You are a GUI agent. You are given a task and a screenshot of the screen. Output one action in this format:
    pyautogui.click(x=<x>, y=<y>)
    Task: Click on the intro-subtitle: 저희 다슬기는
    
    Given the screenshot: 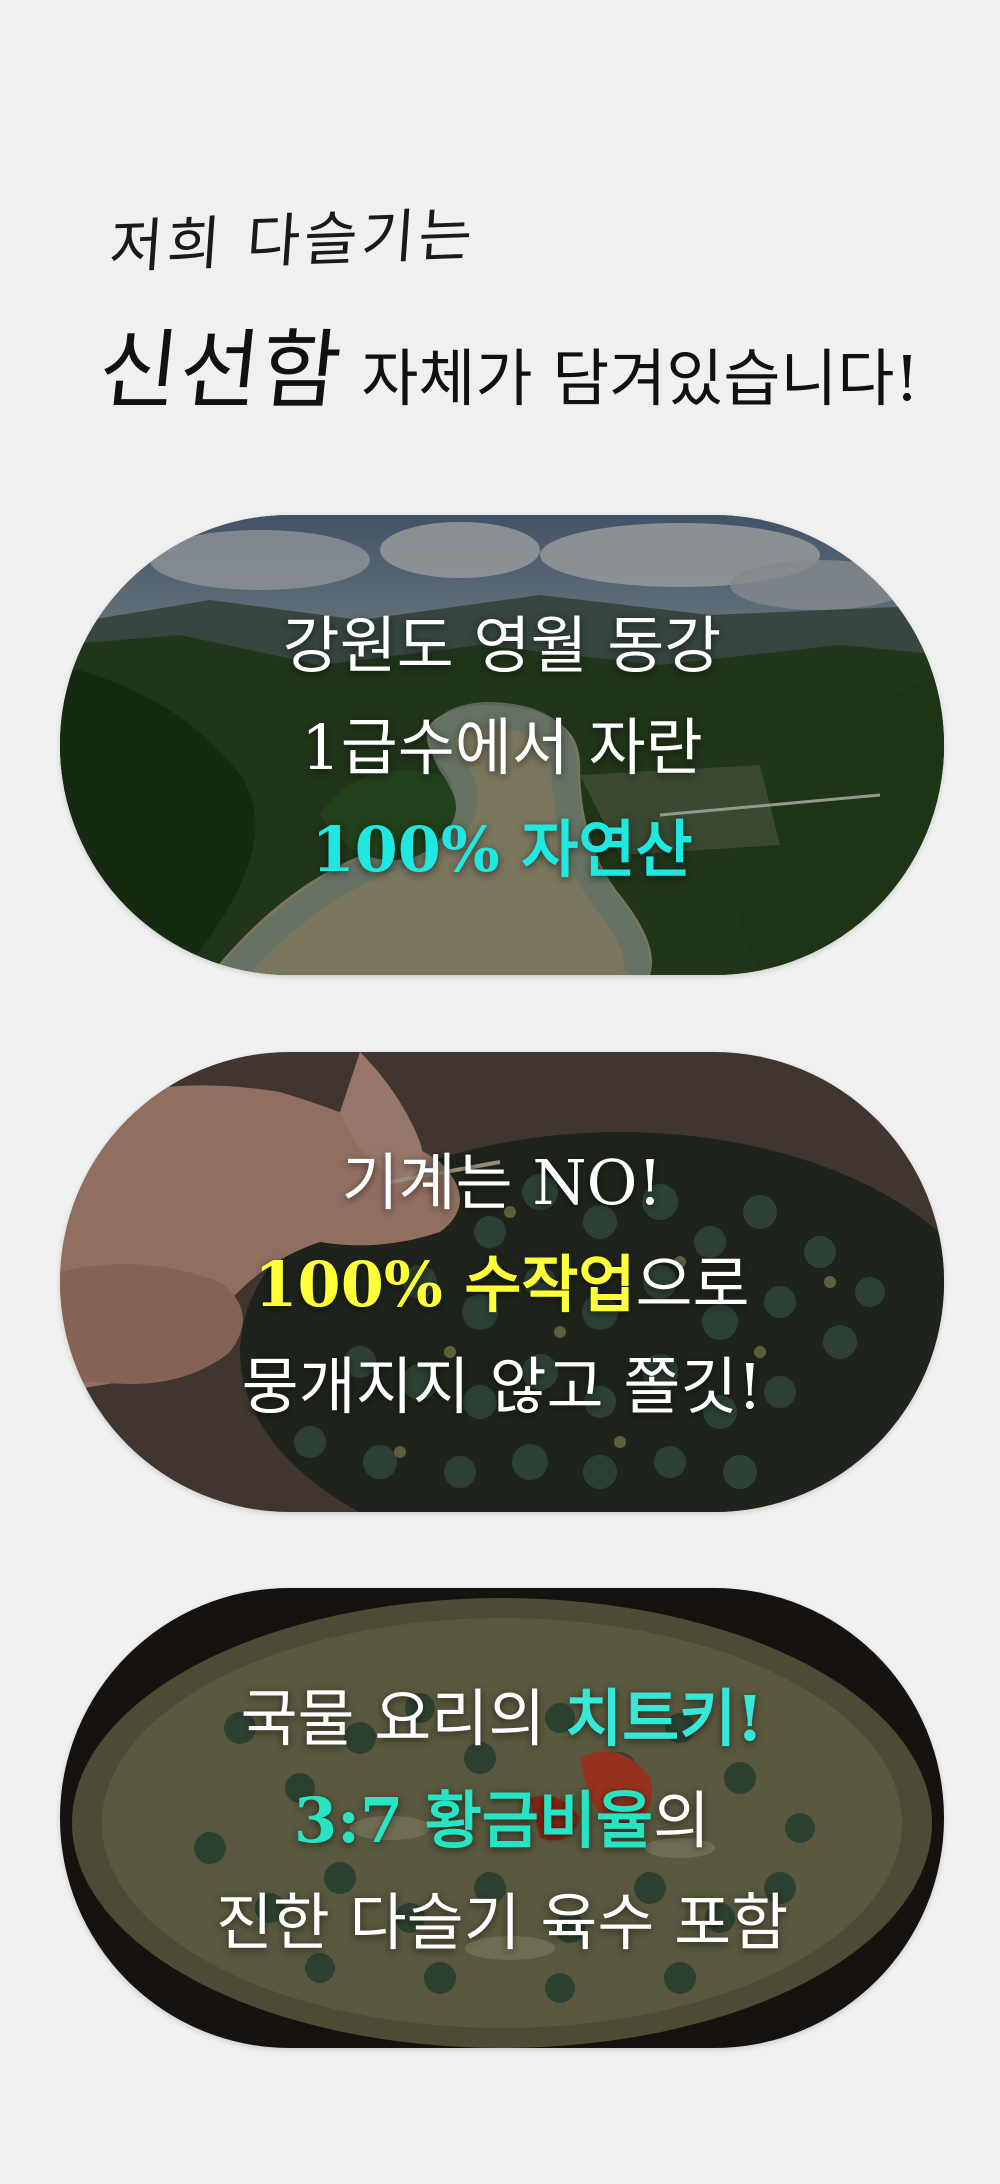 What is the action you would take?
    pyautogui.click(x=293, y=241)
    